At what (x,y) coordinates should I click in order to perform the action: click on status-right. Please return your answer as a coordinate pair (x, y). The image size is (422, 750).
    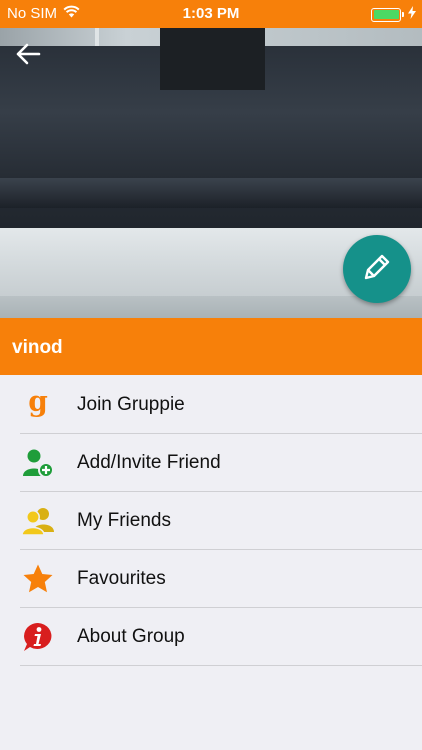
    Looking at the image, I should click on (393, 14).